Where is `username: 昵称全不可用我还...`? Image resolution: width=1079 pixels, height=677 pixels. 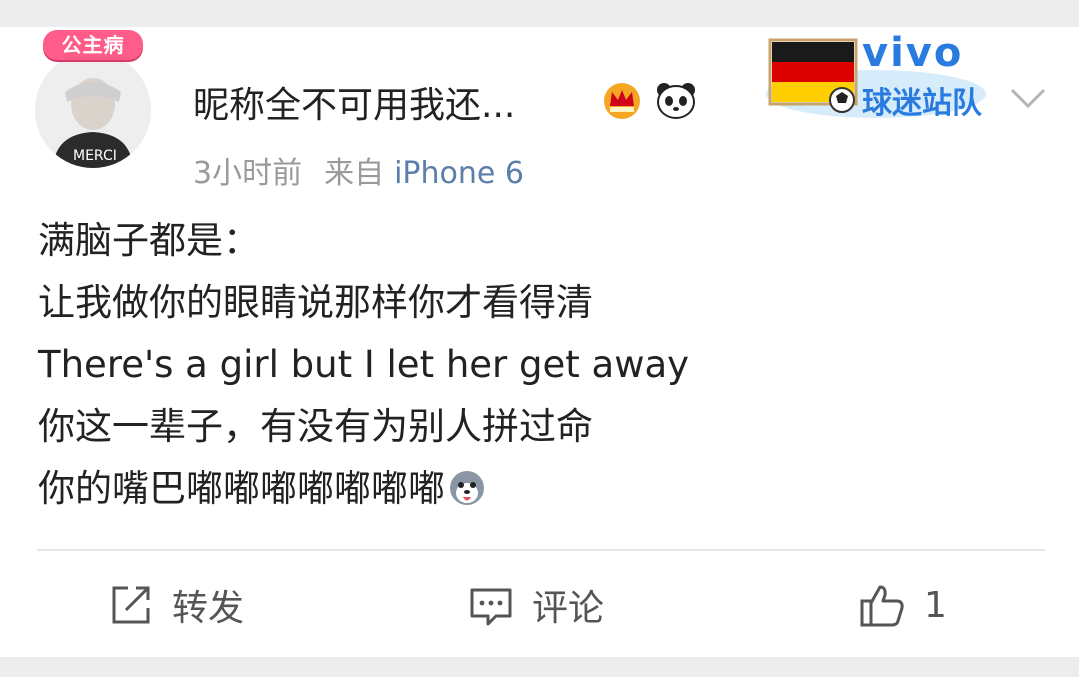
username: 昵称全不可用我还... is located at coordinates (354, 102).